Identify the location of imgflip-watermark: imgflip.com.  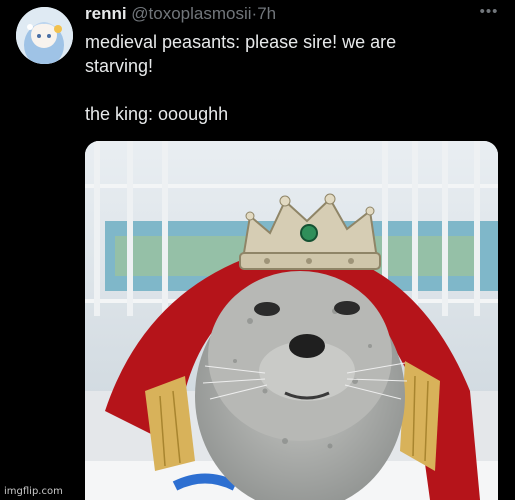
(33, 491).